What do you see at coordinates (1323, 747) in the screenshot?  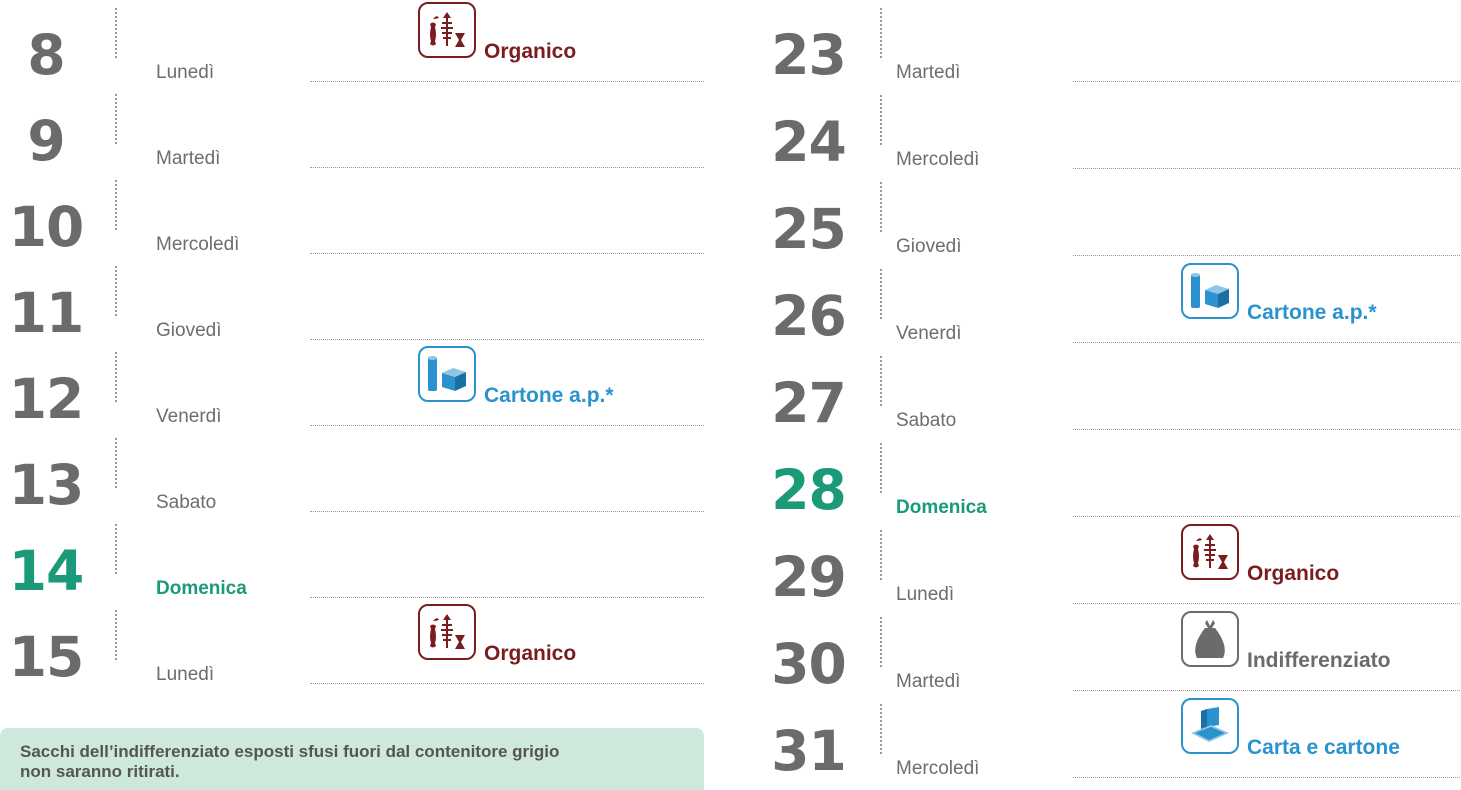 I see `collection-label: Carta e cartone` at bounding box center [1323, 747].